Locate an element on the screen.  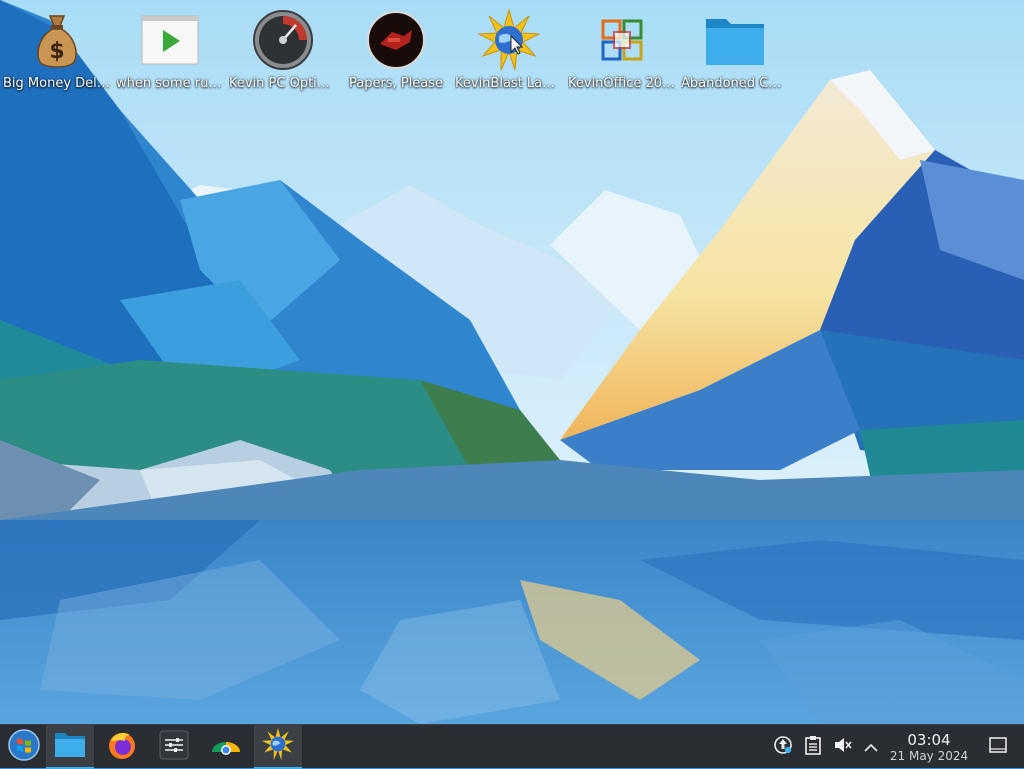
start-menu-button is located at coordinates (24, 747).